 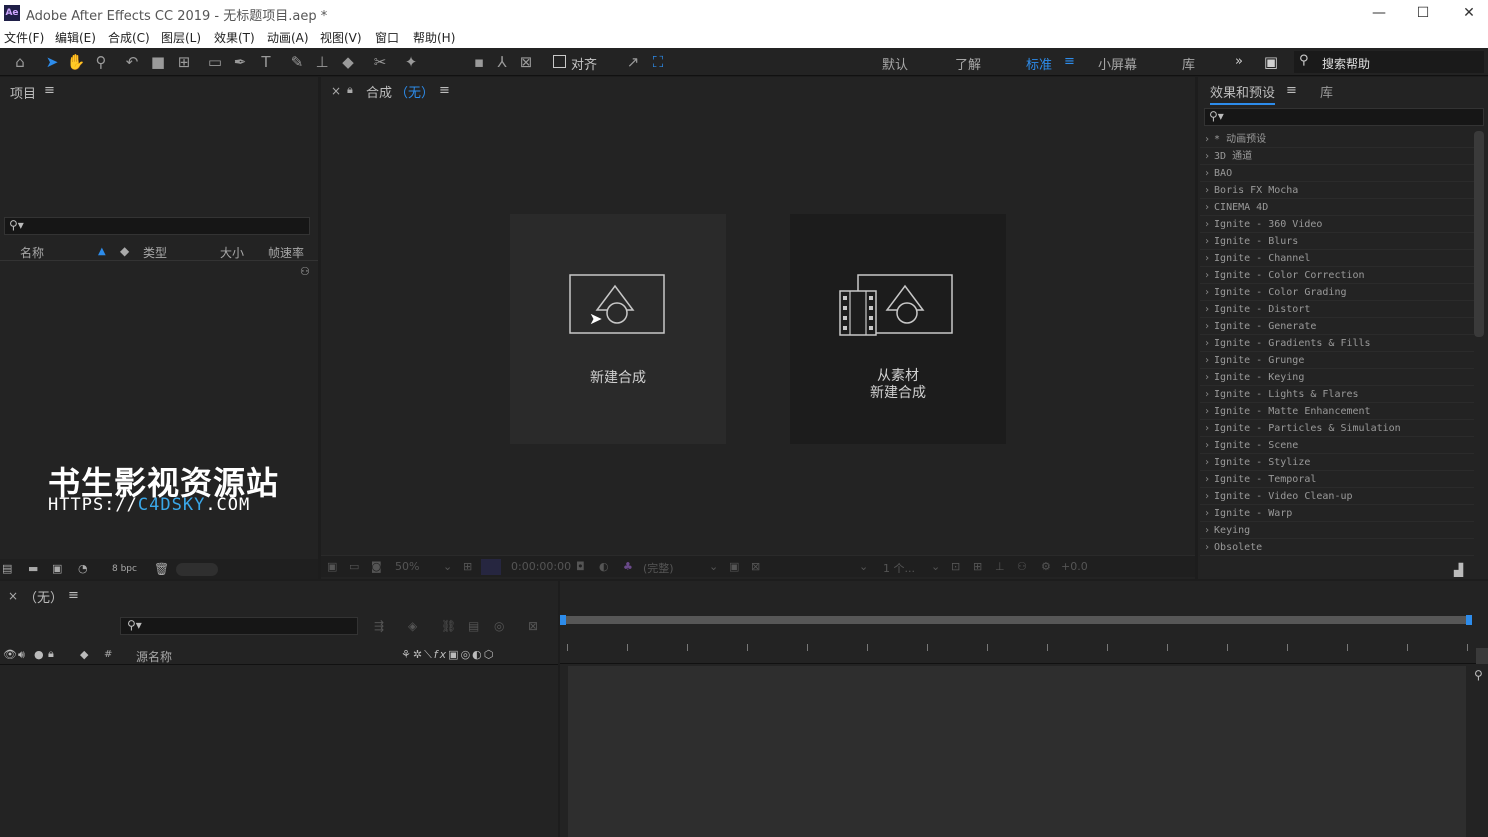 What do you see at coordinates (1458, 570) in the screenshot?
I see `new-bin-icon: ▟` at bounding box center [1458, 570].